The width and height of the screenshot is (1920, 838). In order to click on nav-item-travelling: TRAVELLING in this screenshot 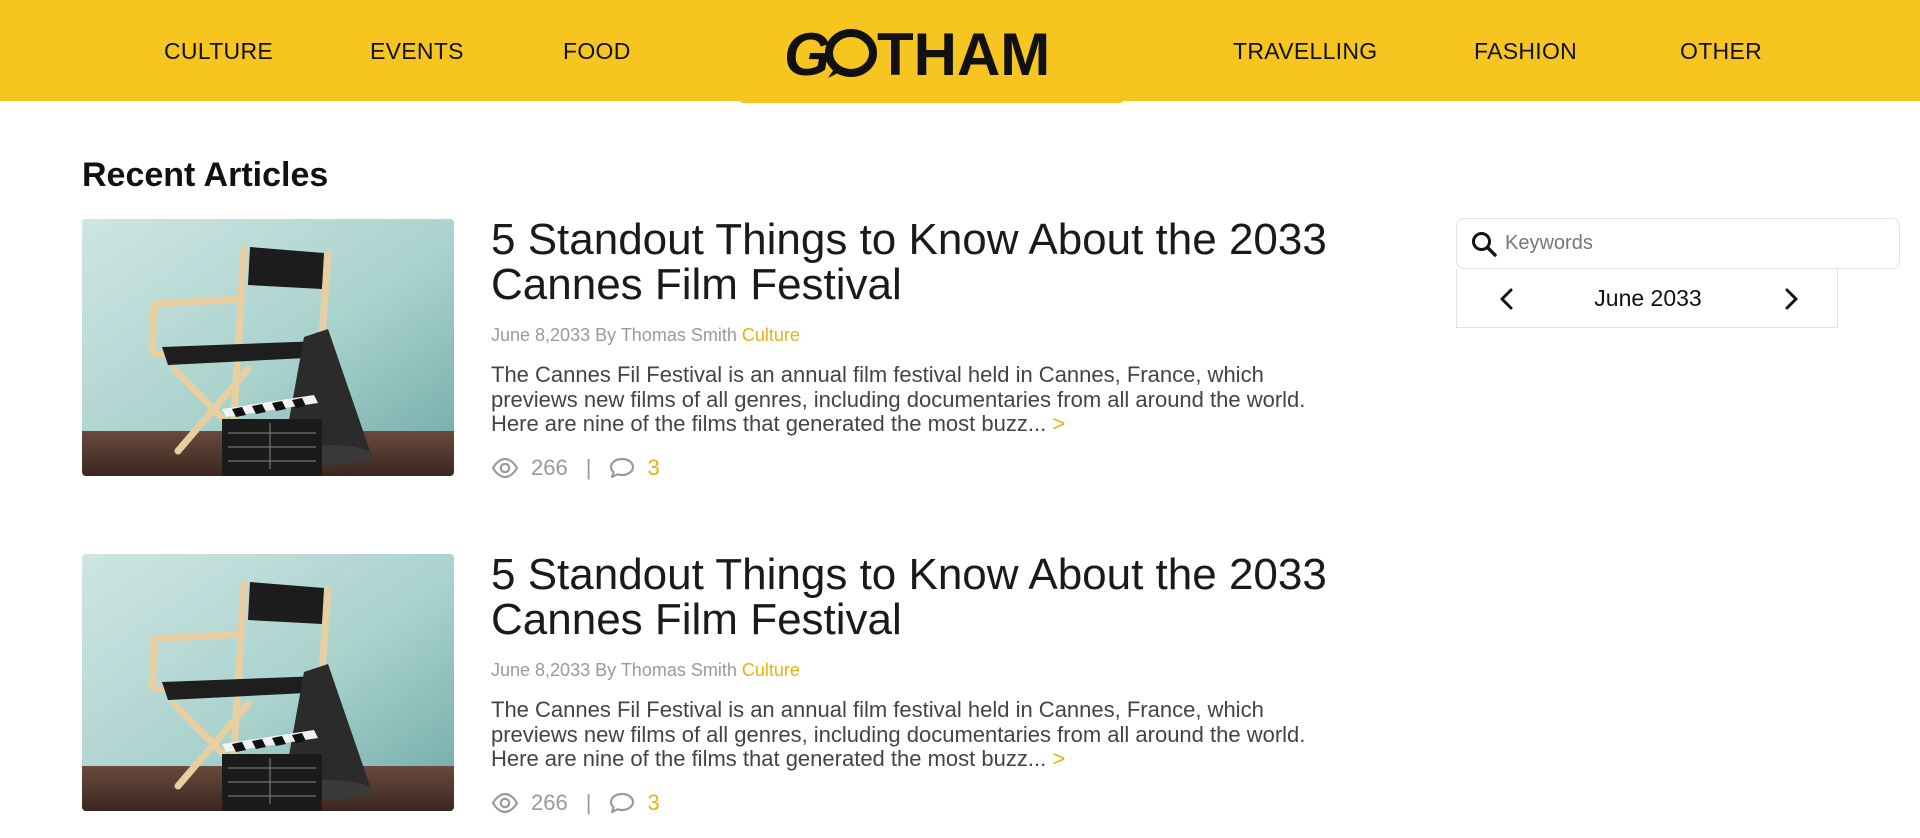, I will do `click(1305, 51)`.